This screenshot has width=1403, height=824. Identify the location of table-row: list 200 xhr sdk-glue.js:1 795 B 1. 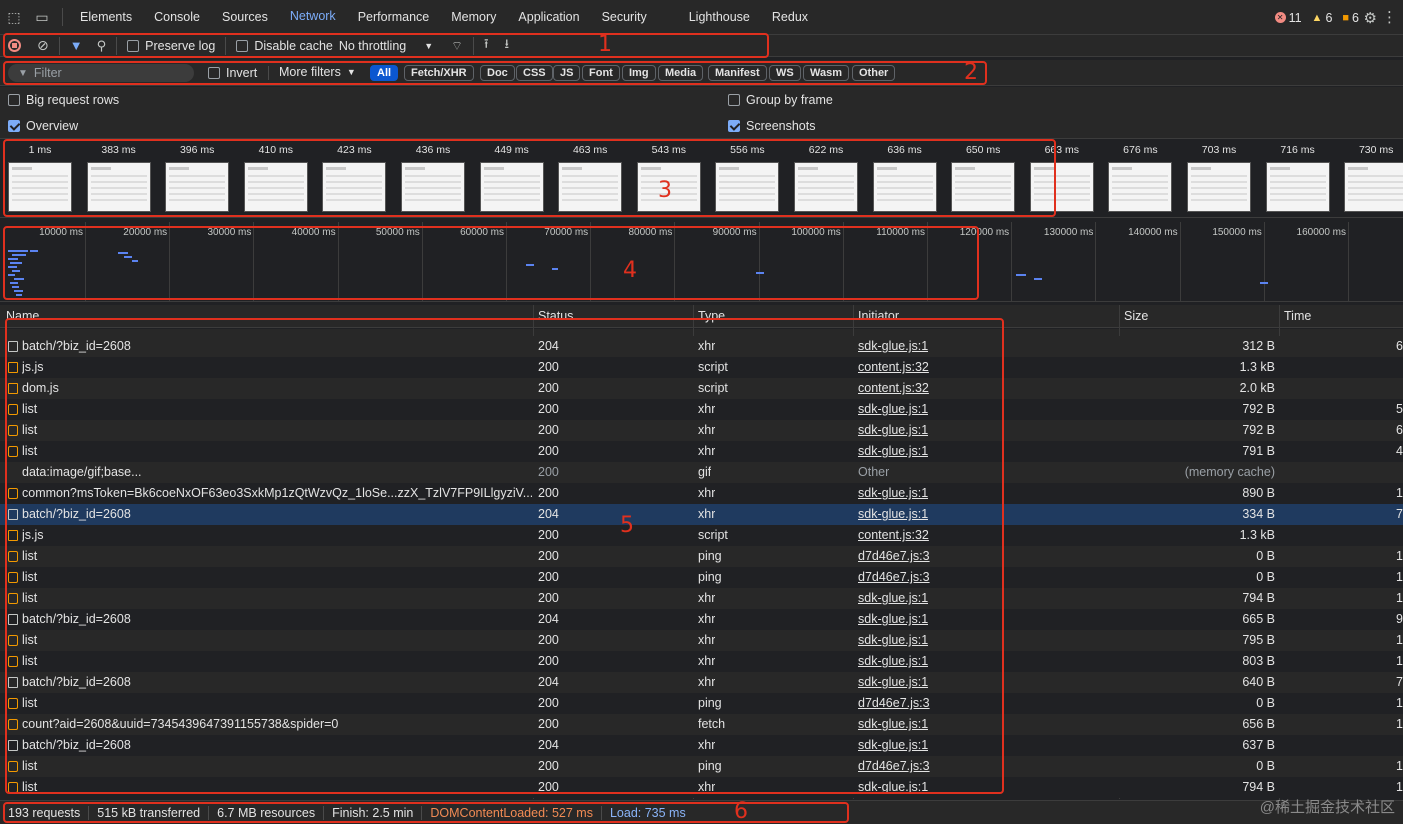
(701, 640).